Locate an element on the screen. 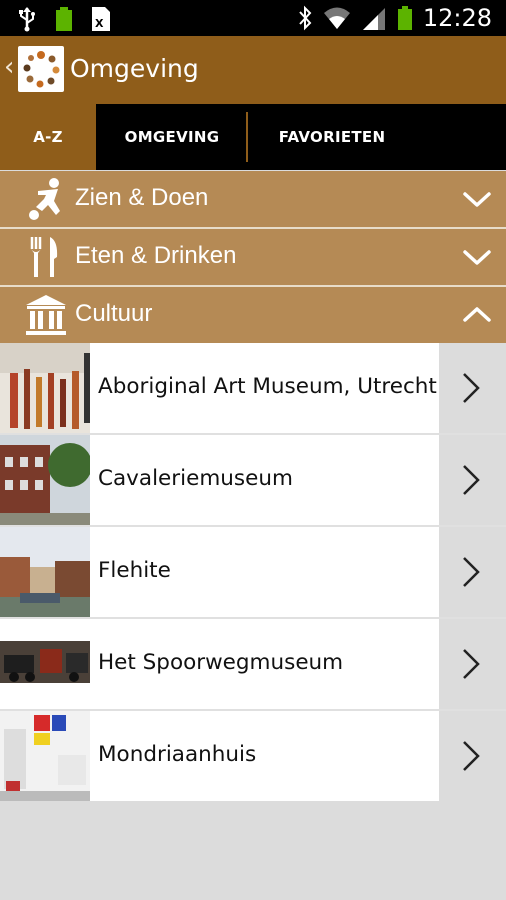  app-logo-icon is located at coordinates (41, 69).